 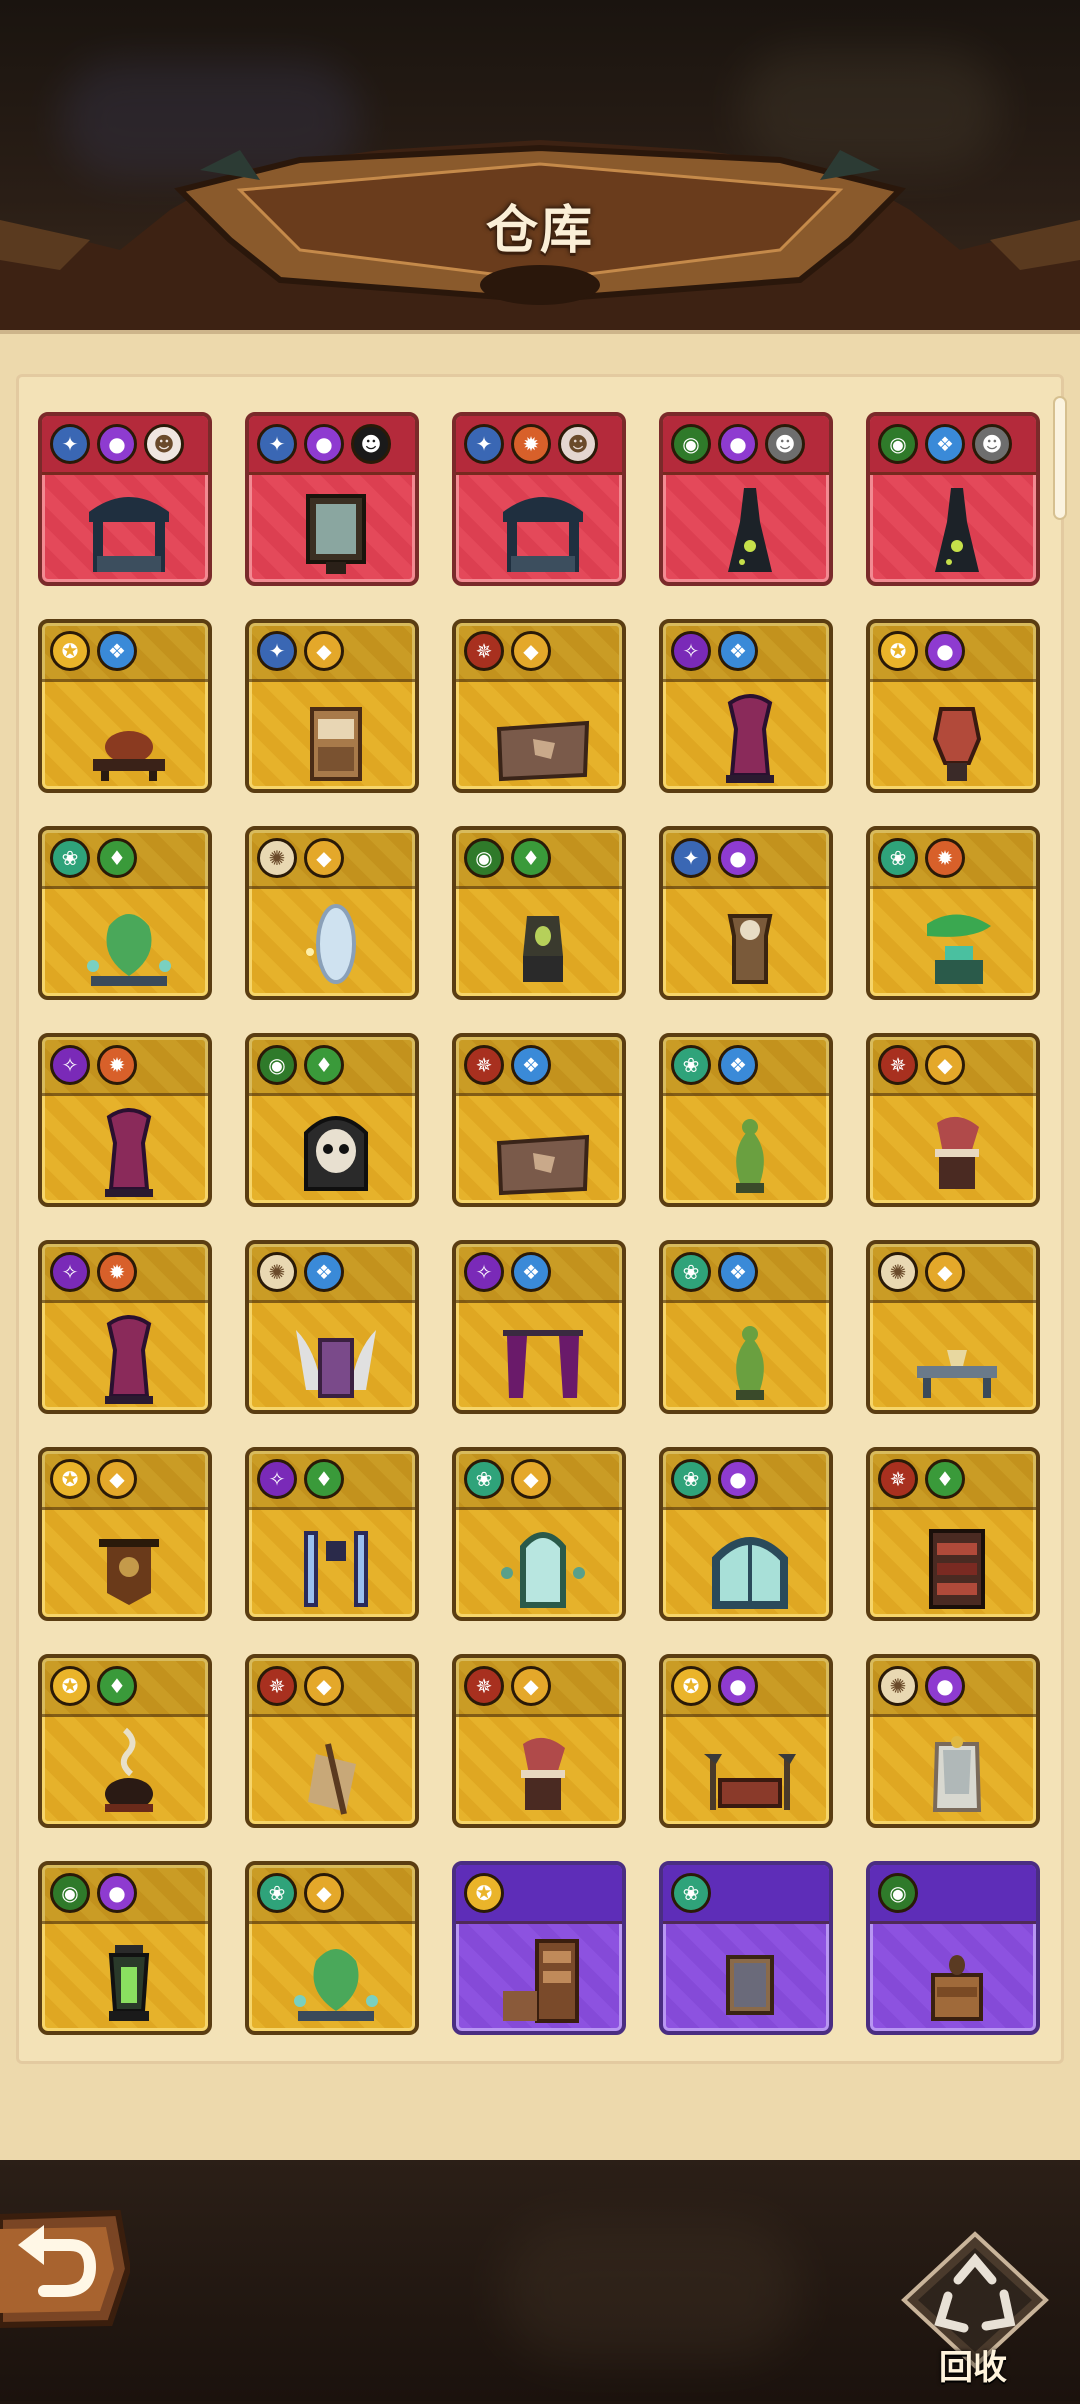 What do you see at coordinates (125, 1741) in the screenshot?
I see `item-card: ✪ ♦` at bounding box center [125, 1741].